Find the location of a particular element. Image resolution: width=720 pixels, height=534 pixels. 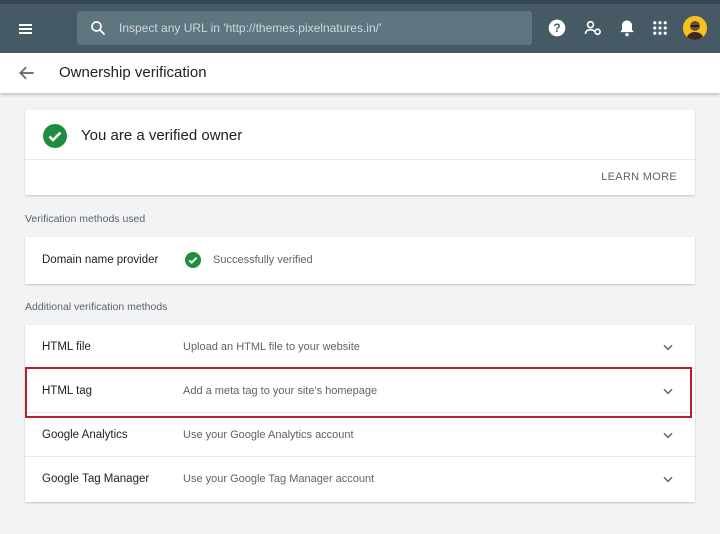

additional-methods-label: Additional verification methods is located at coordinates (96, 307).